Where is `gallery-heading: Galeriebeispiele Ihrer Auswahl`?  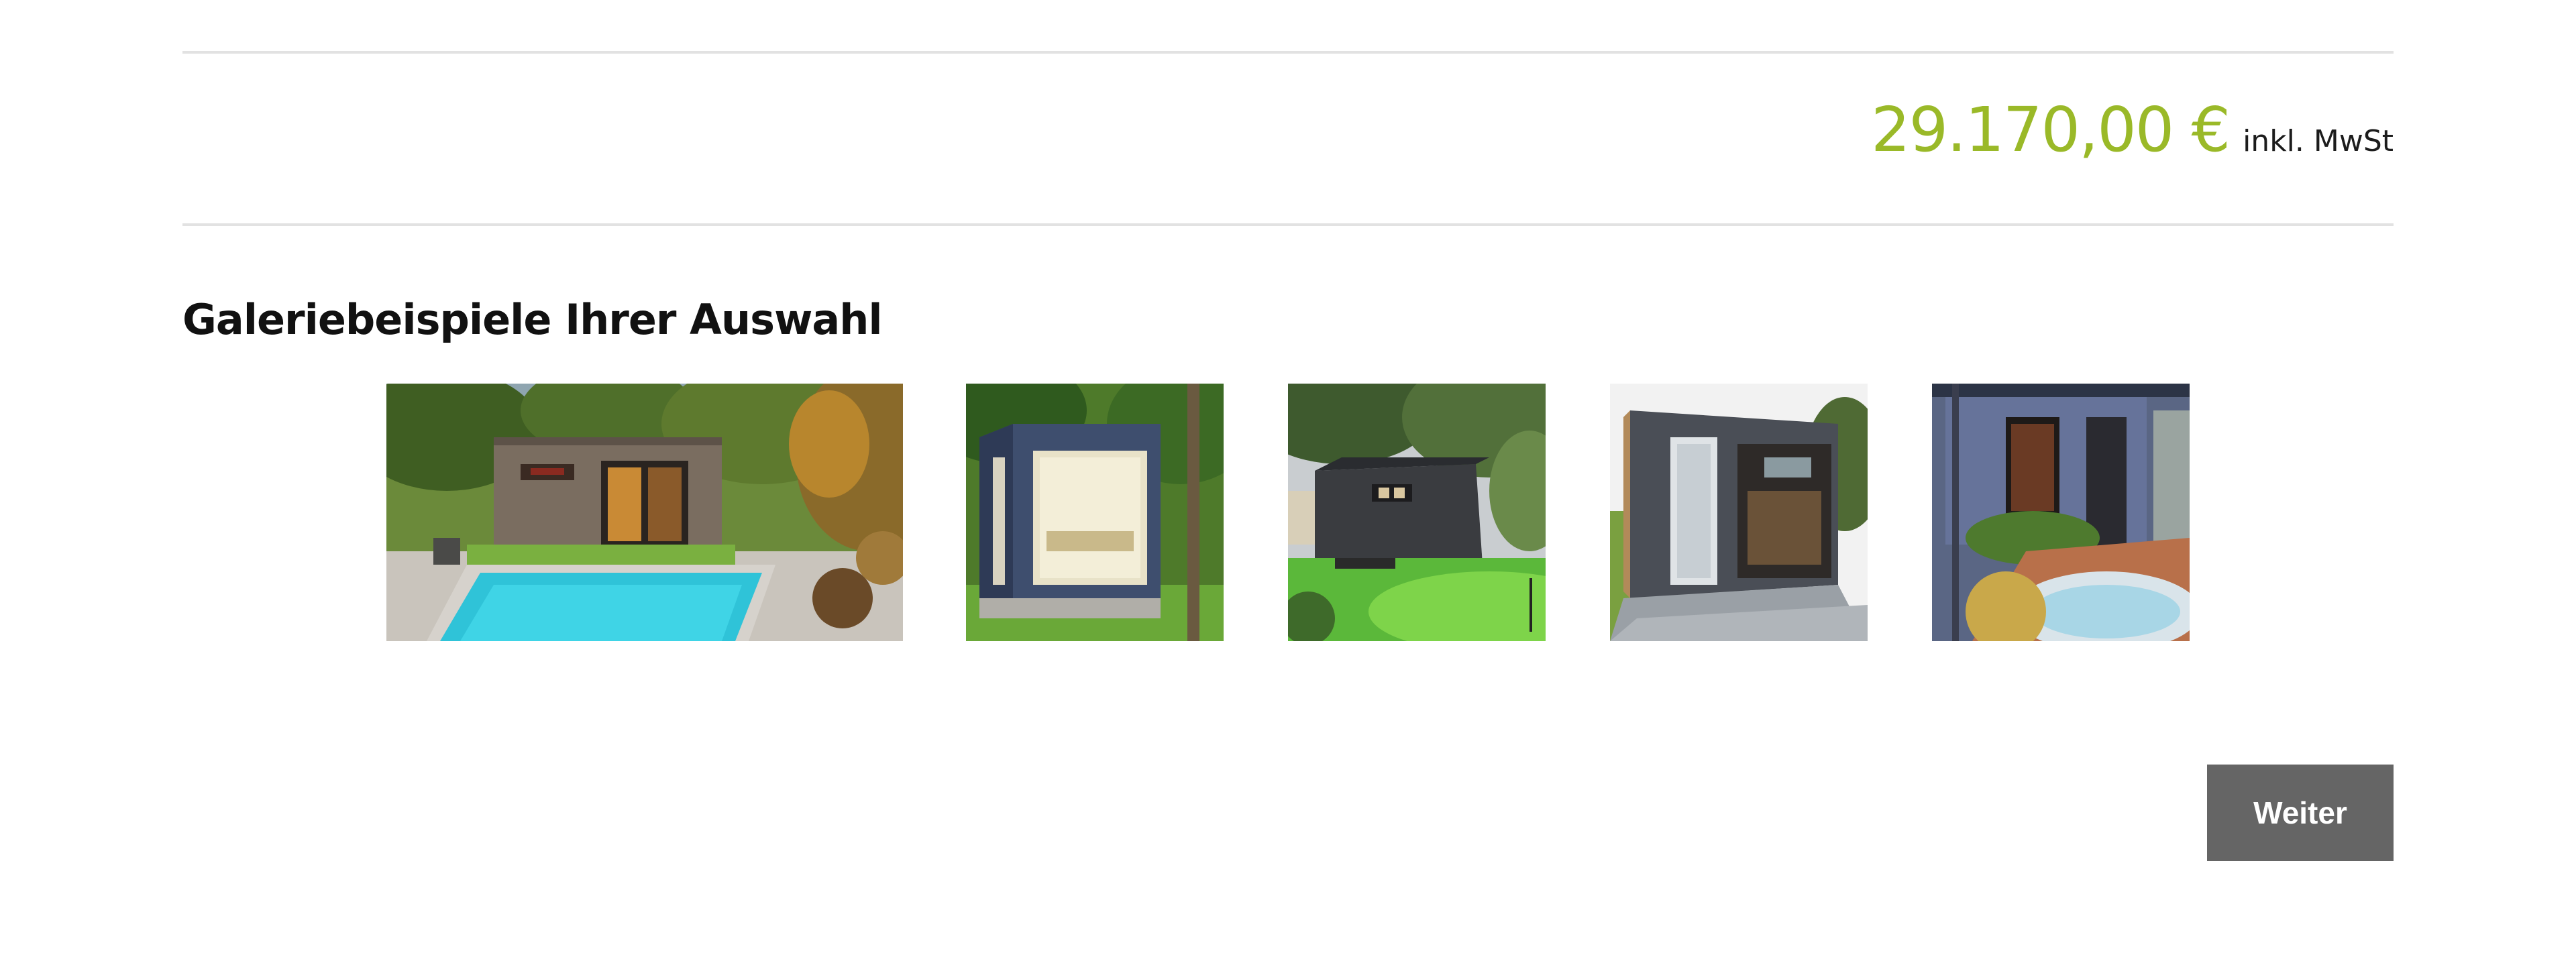 gallery-heading: Galeriebeispiele Ihrer Auswahl is located at coordinates (532, 319).